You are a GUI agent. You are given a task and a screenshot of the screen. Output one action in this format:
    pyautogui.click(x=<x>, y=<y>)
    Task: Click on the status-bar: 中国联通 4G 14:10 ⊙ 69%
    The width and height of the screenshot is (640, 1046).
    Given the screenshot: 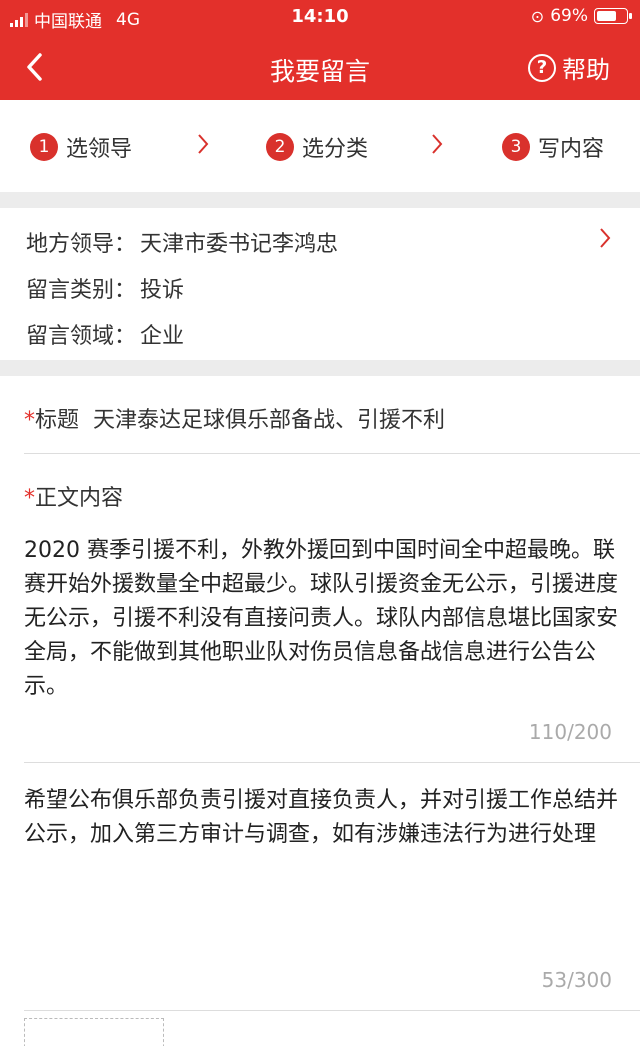 What is the action you would take?
    pyautogui.click(x=320, y=17)
    